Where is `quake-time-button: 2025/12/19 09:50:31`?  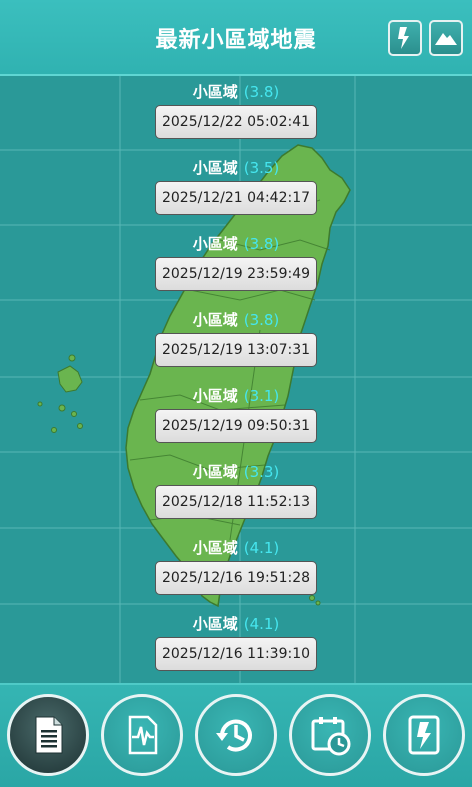
quake-time-button: 2025/12/19 09:50:31 is located at coordinates (236, 426).